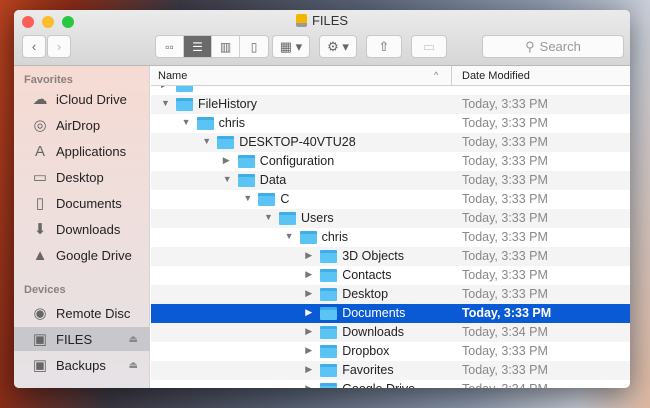 The height and width of the screenshot is (408, 650). I want to click on table-row: ▶ 3D Objects Today, 3:33 PM, so click(390, 256).